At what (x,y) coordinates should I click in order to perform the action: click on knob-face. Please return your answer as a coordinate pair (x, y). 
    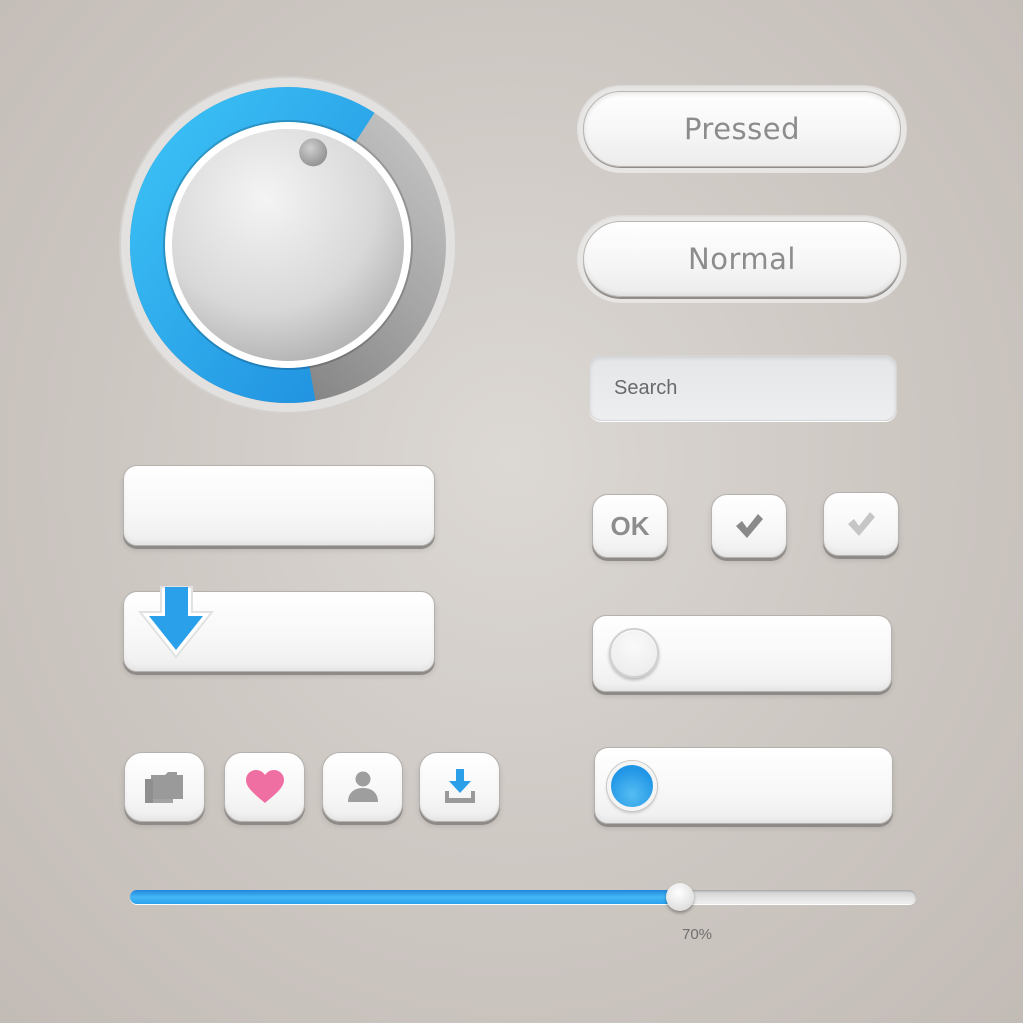
    Looking at the image, I should click on (288, 245).